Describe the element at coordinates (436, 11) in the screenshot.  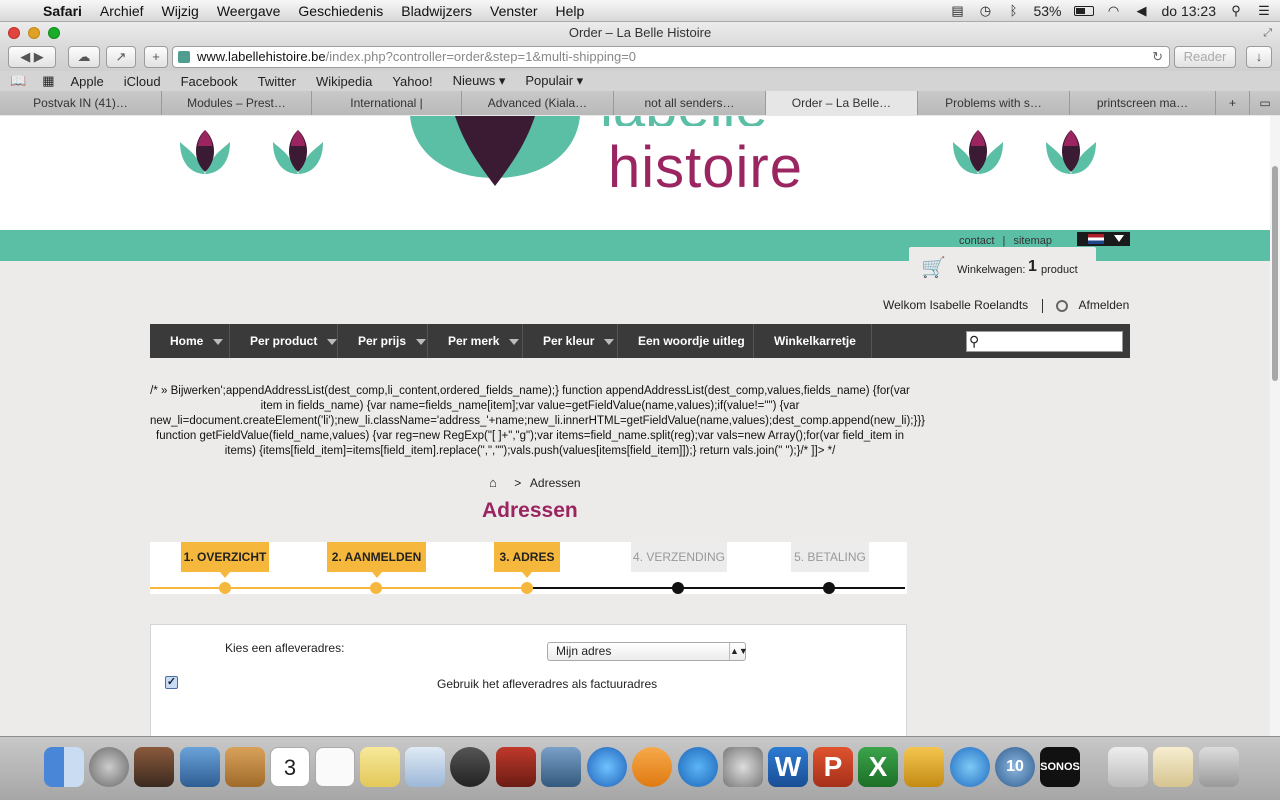
I see `menu-bladwijzers: Bladwijzers` at that location.